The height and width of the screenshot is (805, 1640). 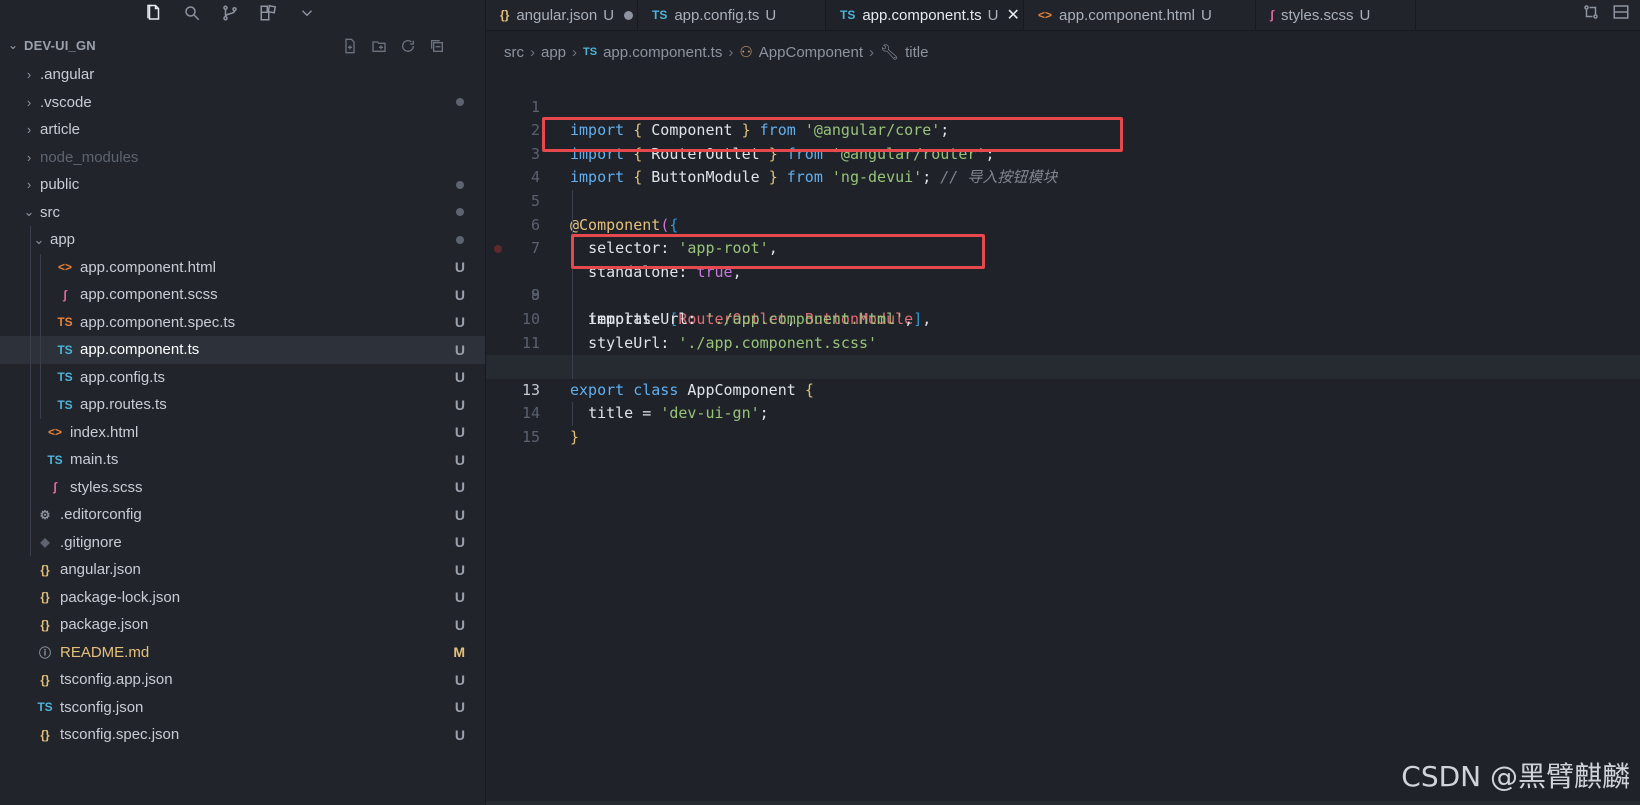 What do you see at coordinates (230, 13) in the screenshot?
I see `source-control-icon` at bounding box center [230, 13].